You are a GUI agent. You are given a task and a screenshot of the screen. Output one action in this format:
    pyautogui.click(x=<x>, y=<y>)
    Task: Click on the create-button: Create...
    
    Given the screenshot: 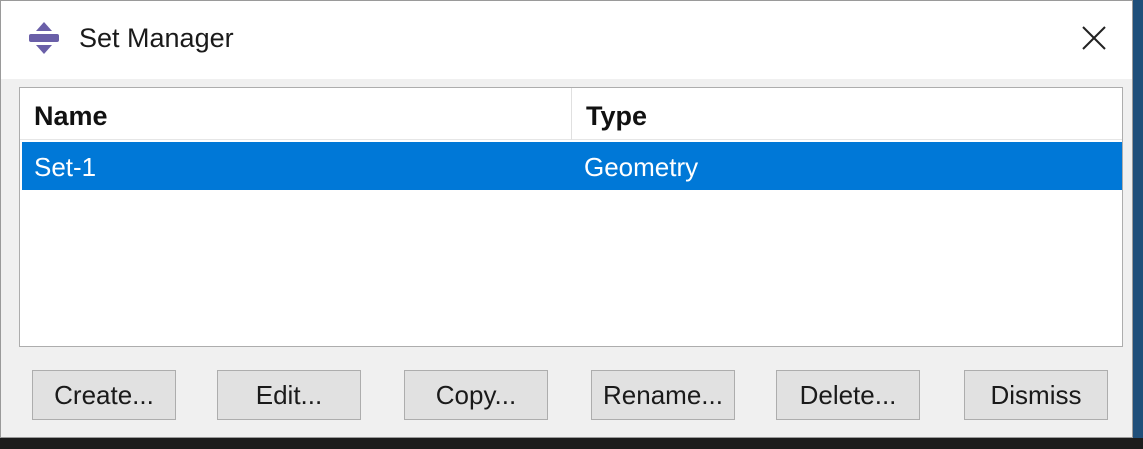 What is the action you would take?
    pyautogui.click(x=104, y=395)
    